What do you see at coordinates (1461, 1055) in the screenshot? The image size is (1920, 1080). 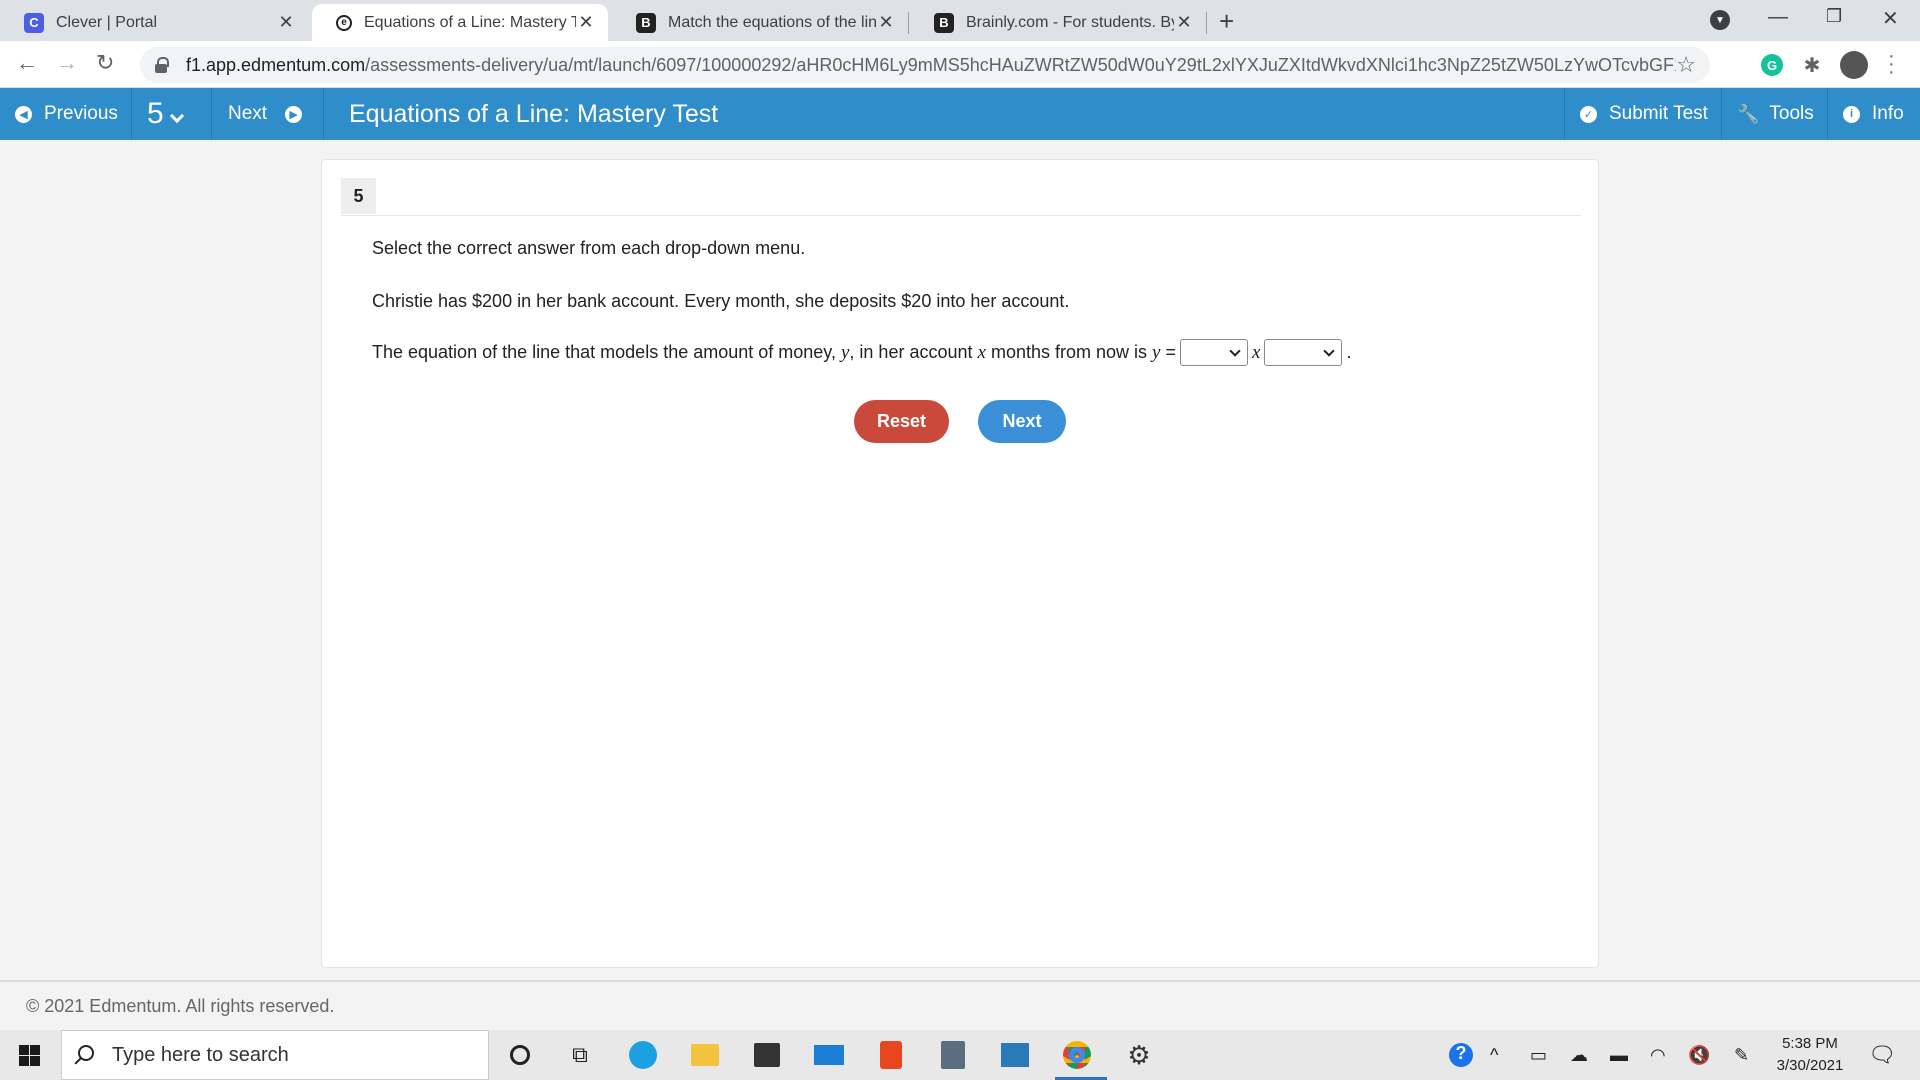 I see `help-question-icon: ?` at bounding box center [1461, 1055].